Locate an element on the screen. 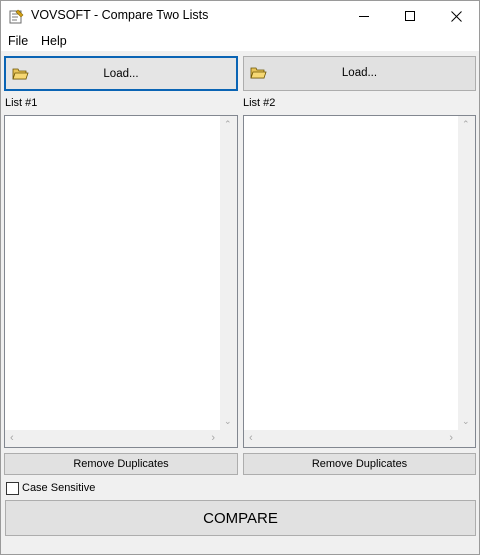 The height and width of the screenshot is (555, 480). list1-horizontal-scrollbar: ‹ › is located at coordinates (112, 438).